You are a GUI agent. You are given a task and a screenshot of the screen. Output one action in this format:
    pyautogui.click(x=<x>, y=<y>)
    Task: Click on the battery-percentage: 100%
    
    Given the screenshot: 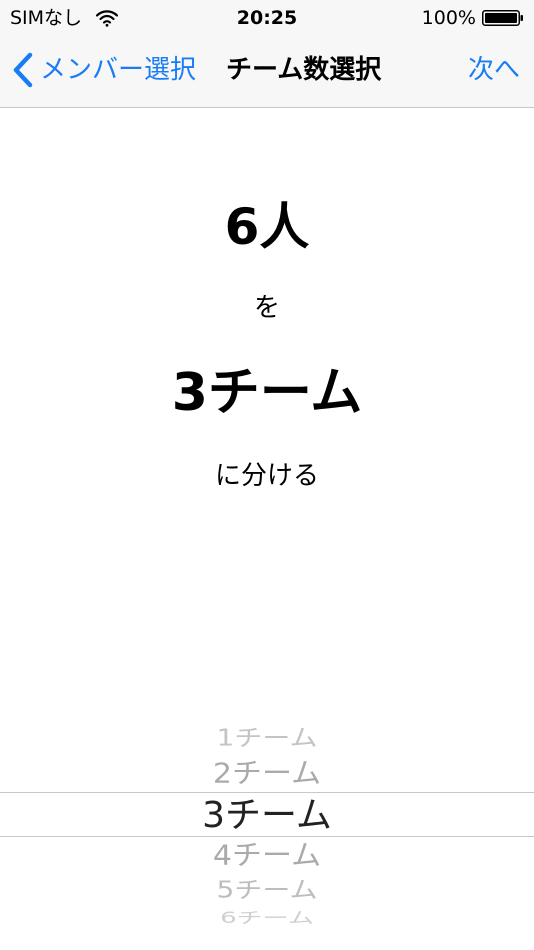 What is the action you would take?
    pyautogui.click(x=448, y=18)
    